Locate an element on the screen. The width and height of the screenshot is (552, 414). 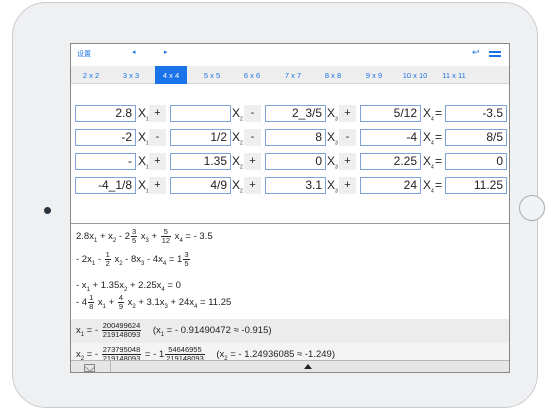
equation-line: - 2x1 - 12 x2 - 8x3 - 4x4 = 135 is located at coordinates (133, 259).